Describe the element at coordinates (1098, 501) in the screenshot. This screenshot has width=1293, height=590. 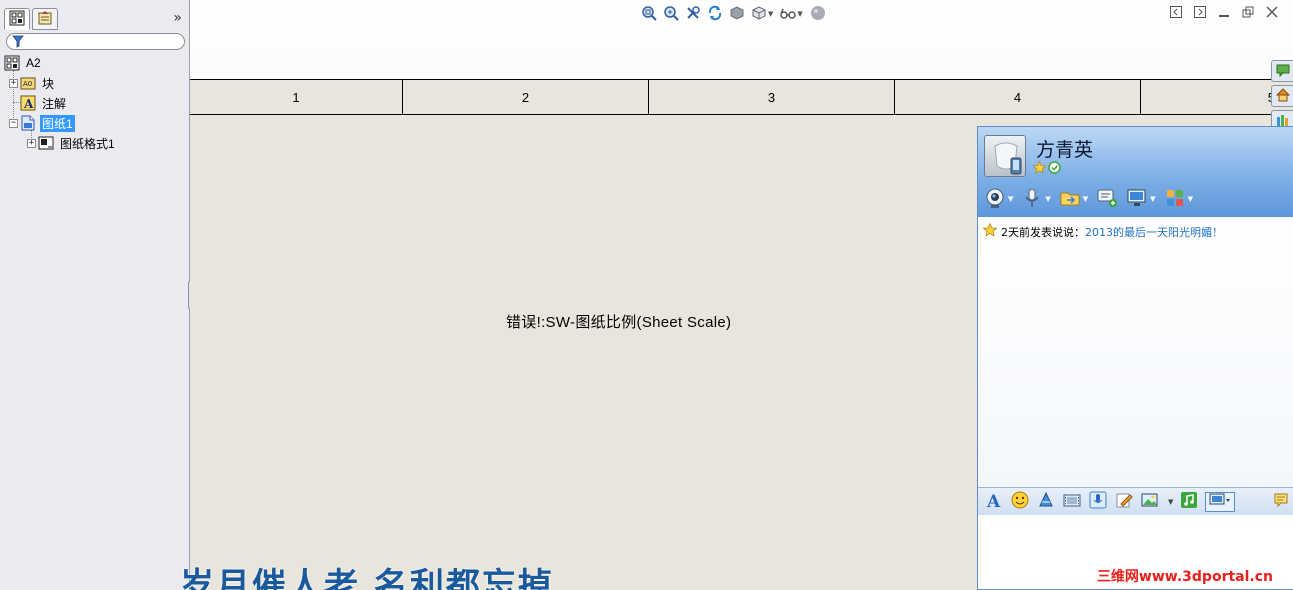
I see `voice-message-button` at that location.